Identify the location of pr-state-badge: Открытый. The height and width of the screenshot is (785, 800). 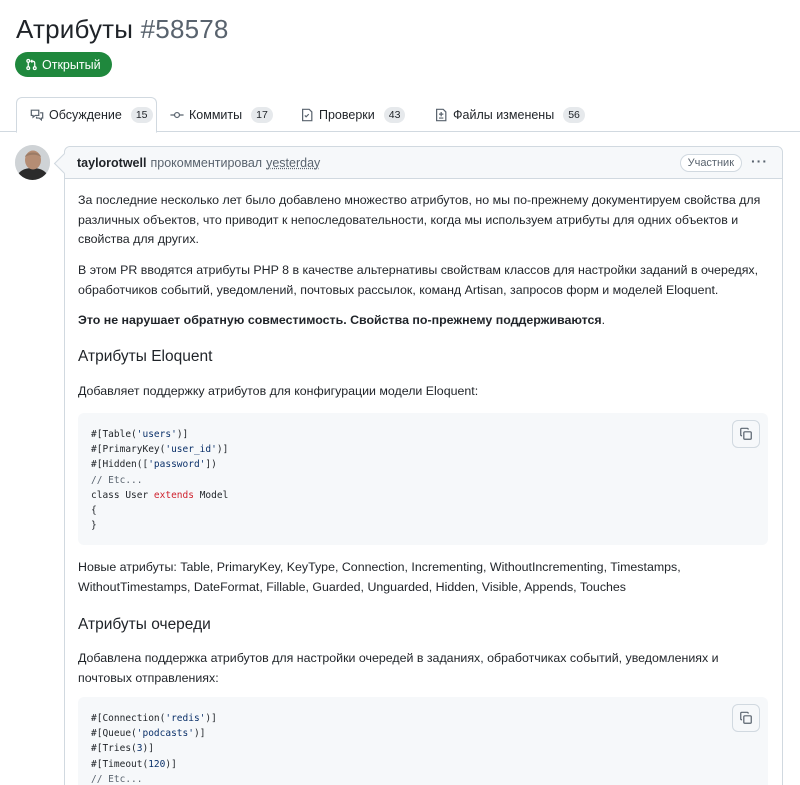
(63, 64).